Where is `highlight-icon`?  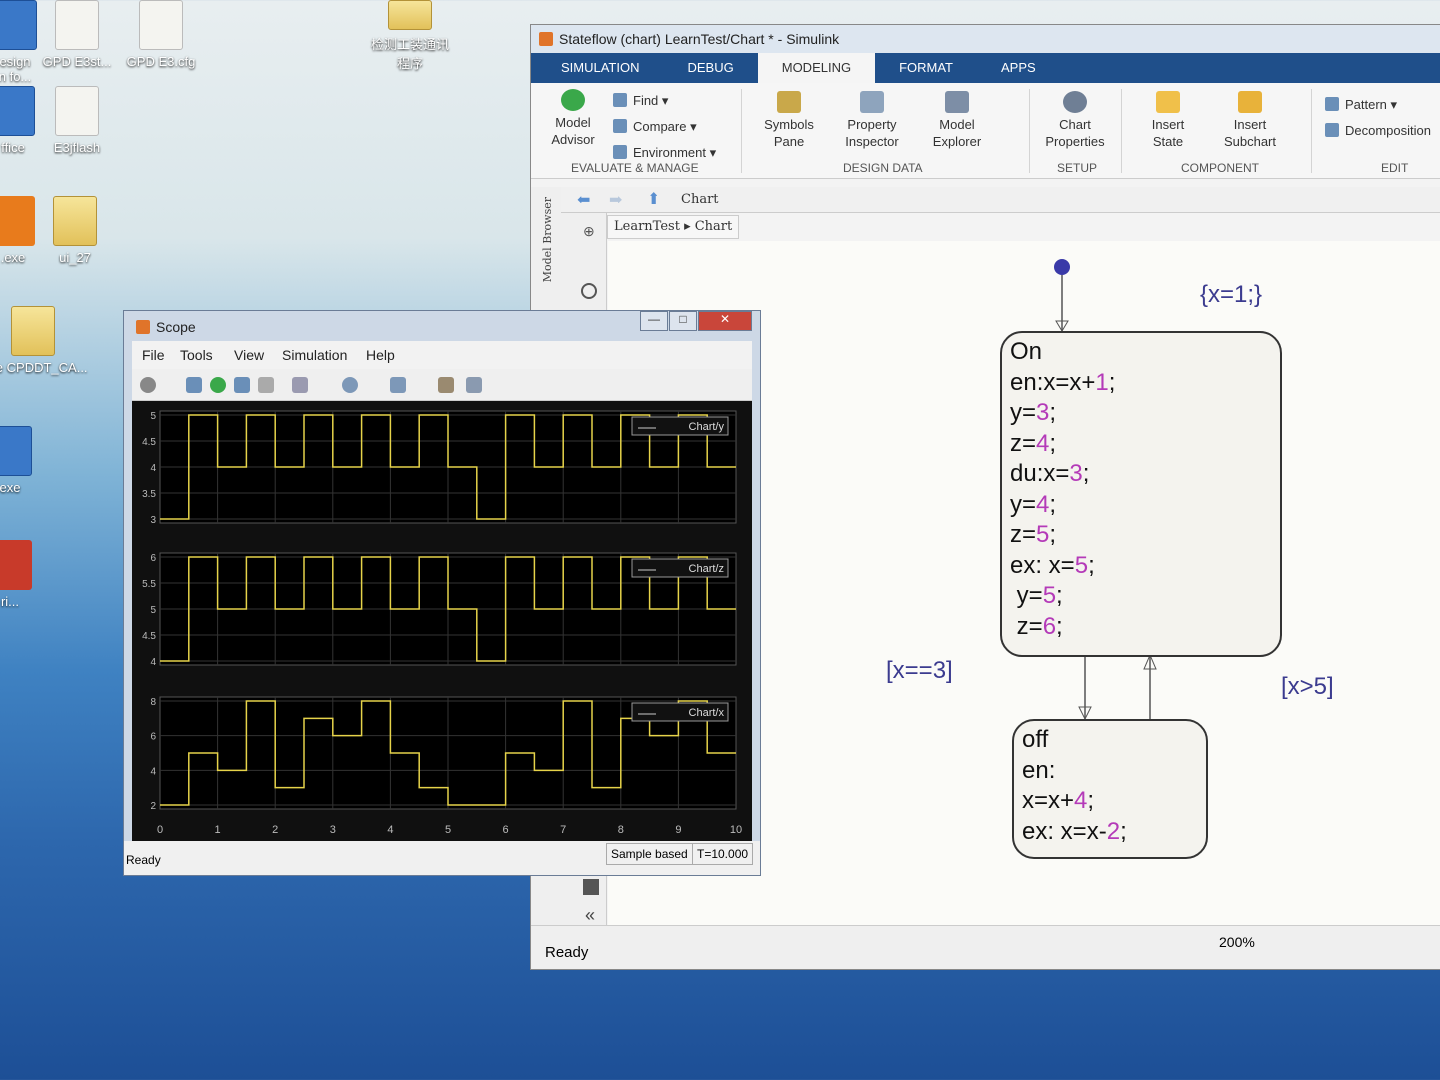 highlight-icon is located at coordinates (300, 385).